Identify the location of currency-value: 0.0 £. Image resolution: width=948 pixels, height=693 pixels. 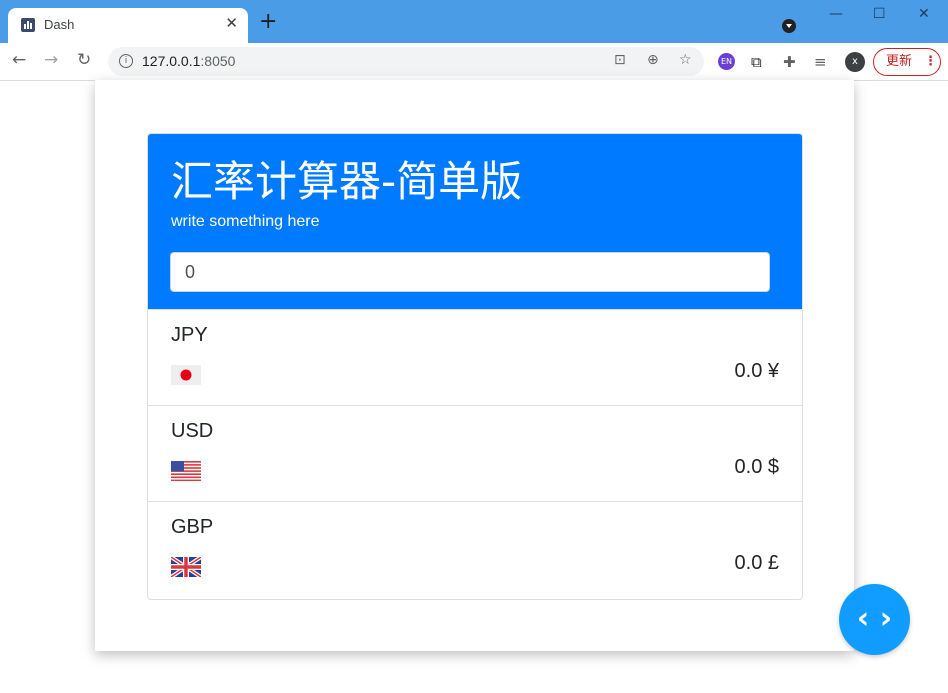
(756, 563).